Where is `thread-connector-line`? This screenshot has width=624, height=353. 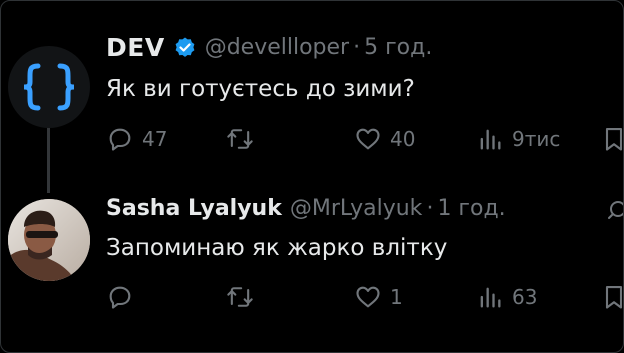
thread-connector-line is located at coordinates (48, 157).